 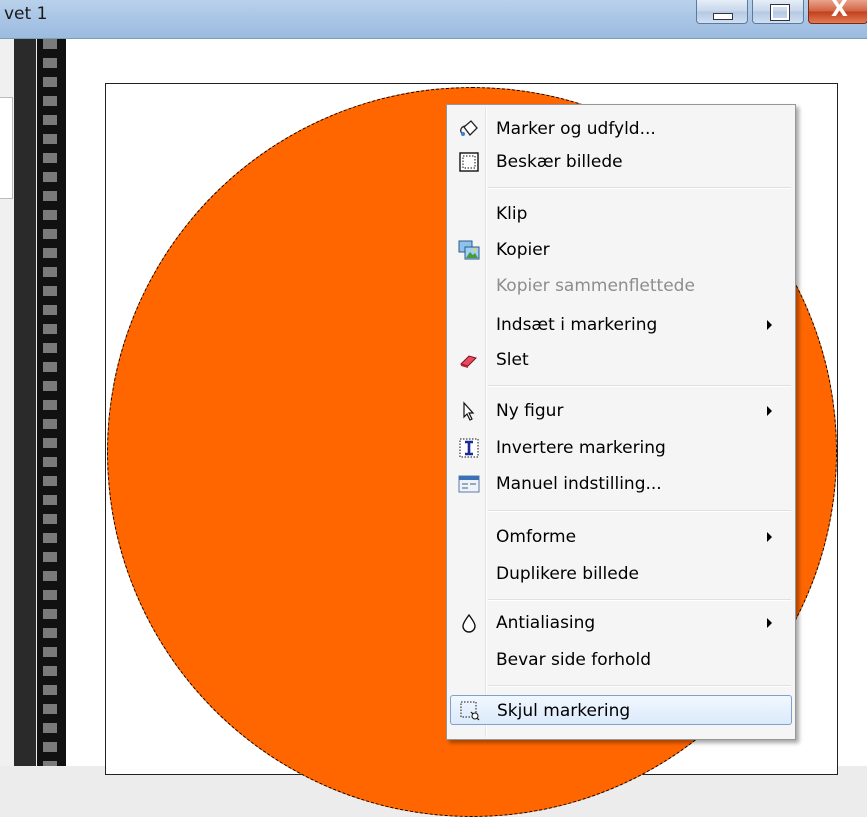 I want to click on menu-item-label: Klip, so click(x=512, y=214).